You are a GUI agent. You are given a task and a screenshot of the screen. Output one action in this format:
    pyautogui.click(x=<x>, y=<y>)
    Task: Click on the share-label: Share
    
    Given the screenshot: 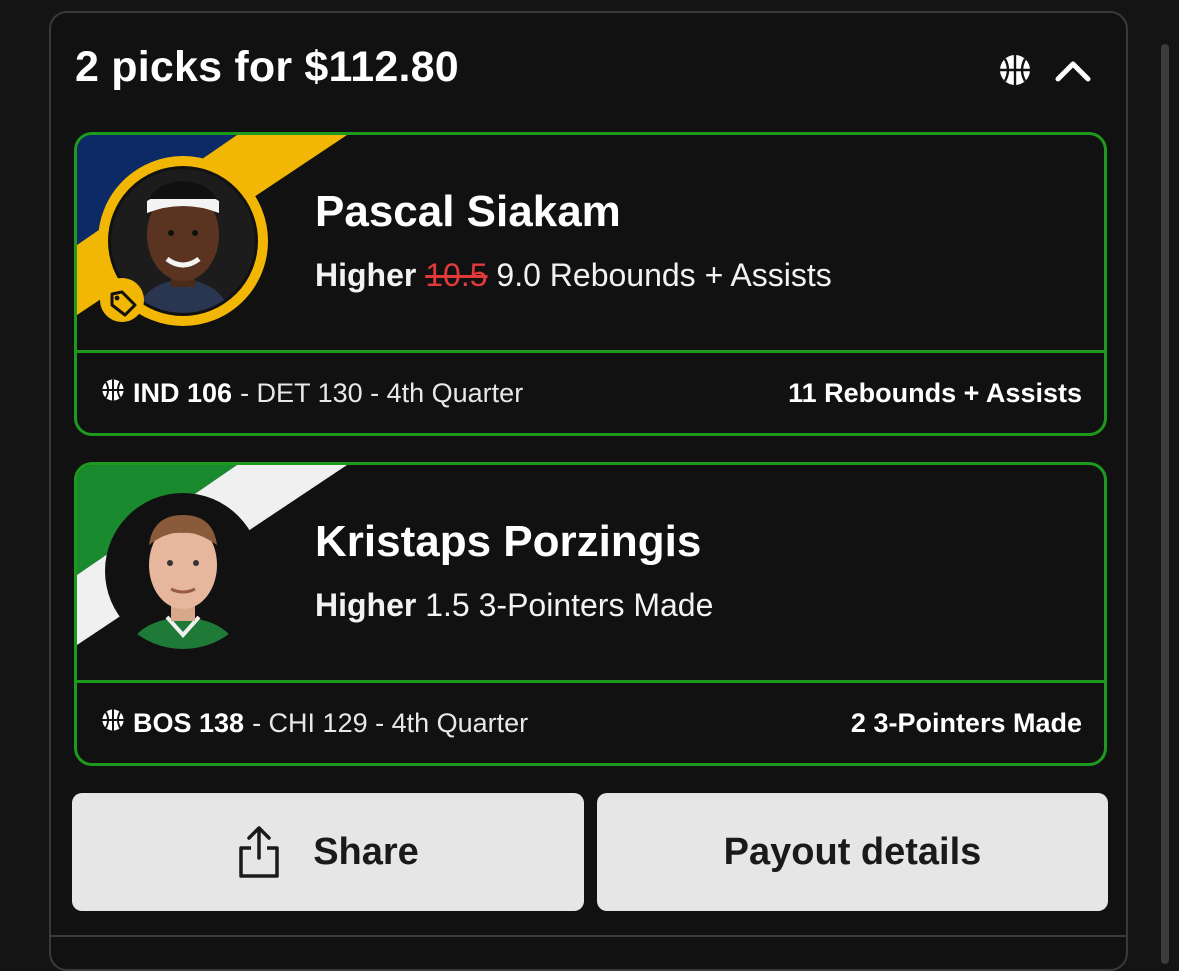 What is the action you would take?
    pyautogui.click(x=366, y=851)
    